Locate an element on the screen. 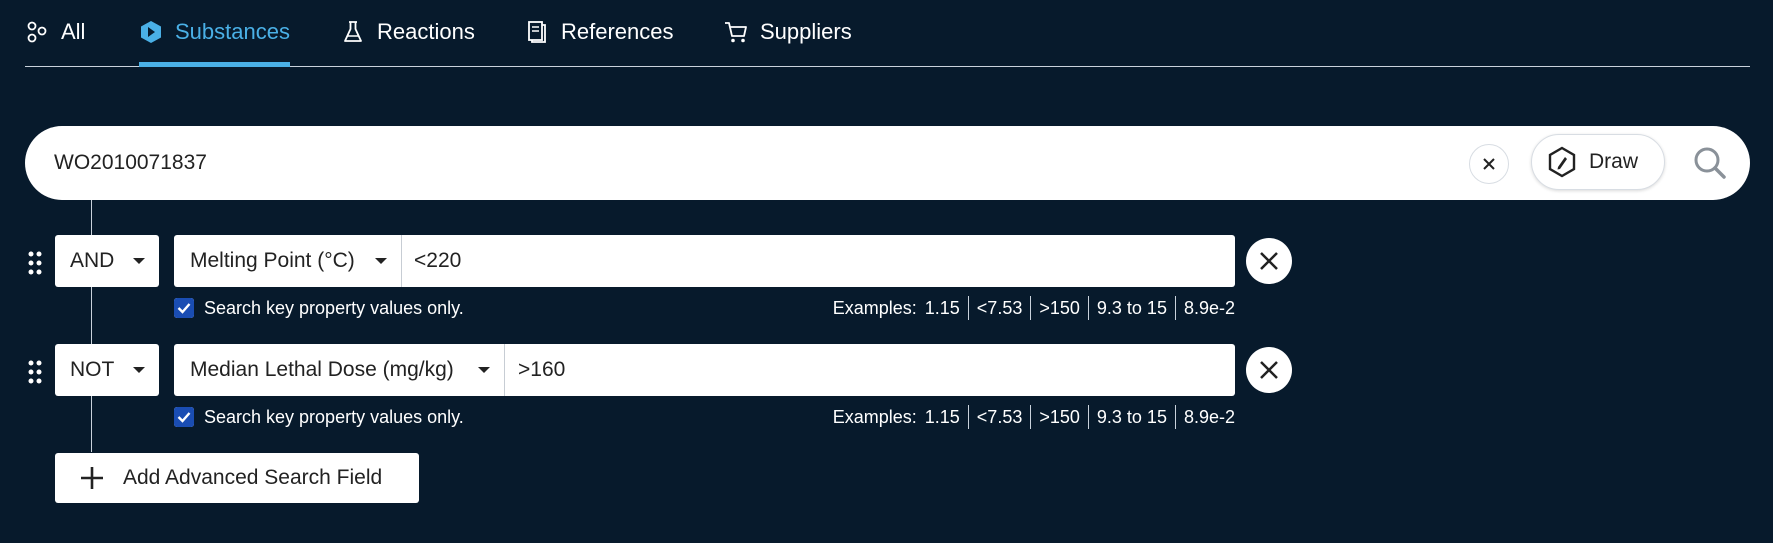 Image resolution: width=1773 pixels, height=543 pixels. tab-substances: Substances is located at coordinates (214, 42).